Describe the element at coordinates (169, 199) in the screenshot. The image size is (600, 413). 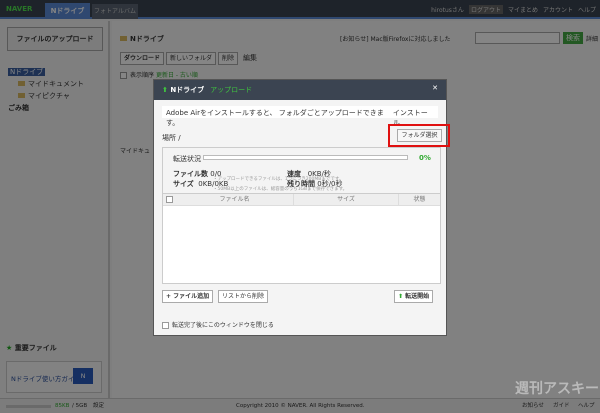
I see `table-select-all` at that location.